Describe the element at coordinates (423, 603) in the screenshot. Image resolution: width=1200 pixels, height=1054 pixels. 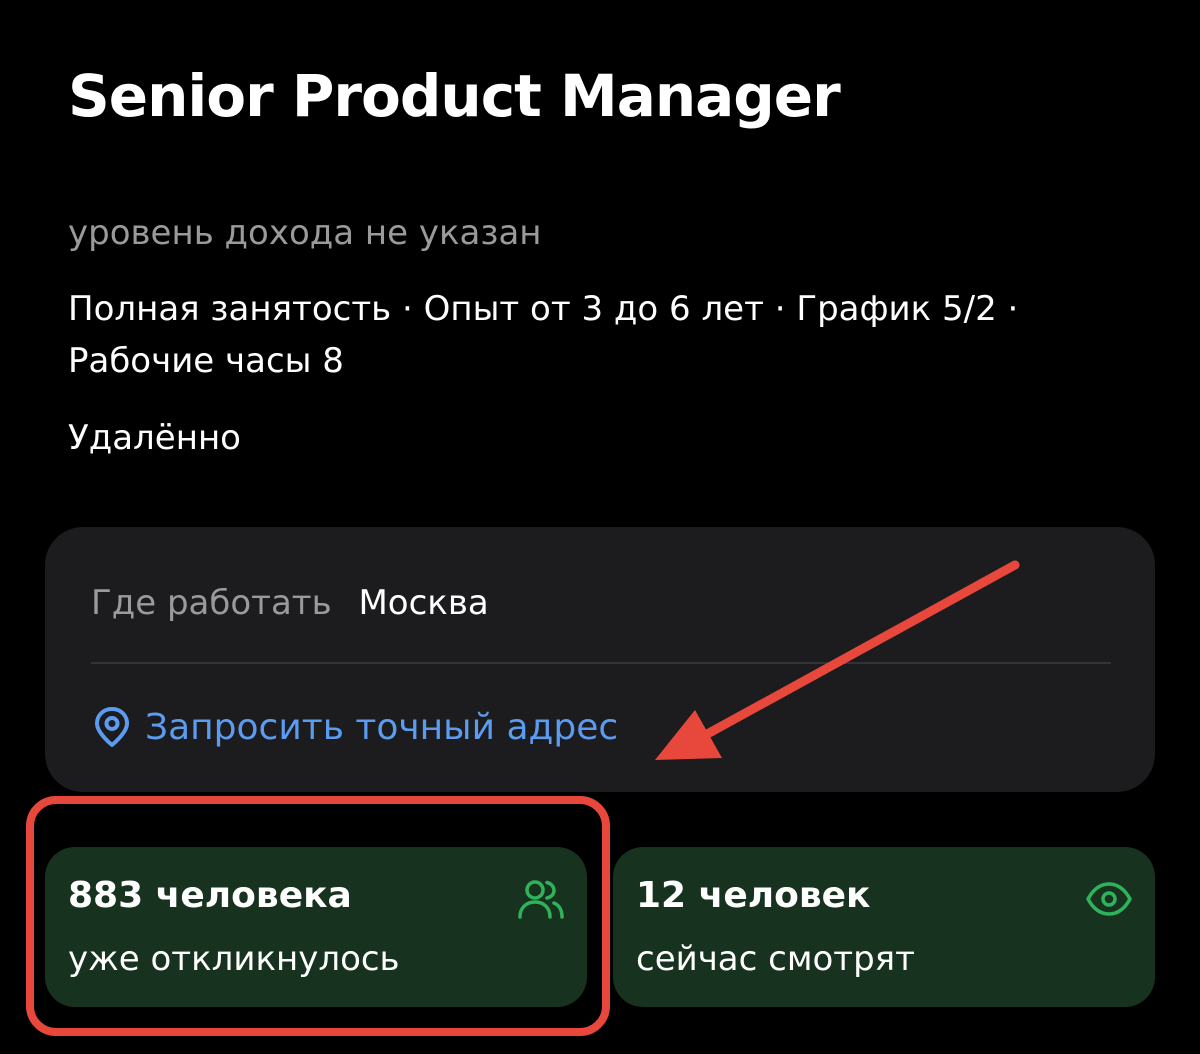
I see `city-value: Москва` at that location.